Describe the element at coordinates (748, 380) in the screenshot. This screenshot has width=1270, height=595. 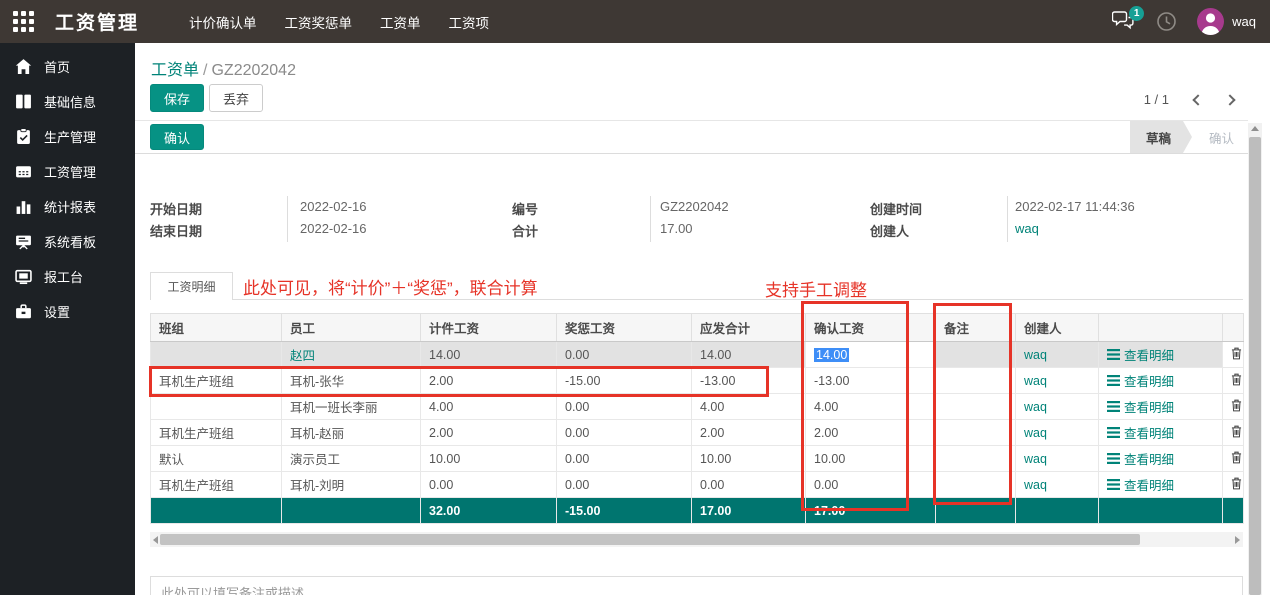
I see `cell-gross: -13.00` at that location.